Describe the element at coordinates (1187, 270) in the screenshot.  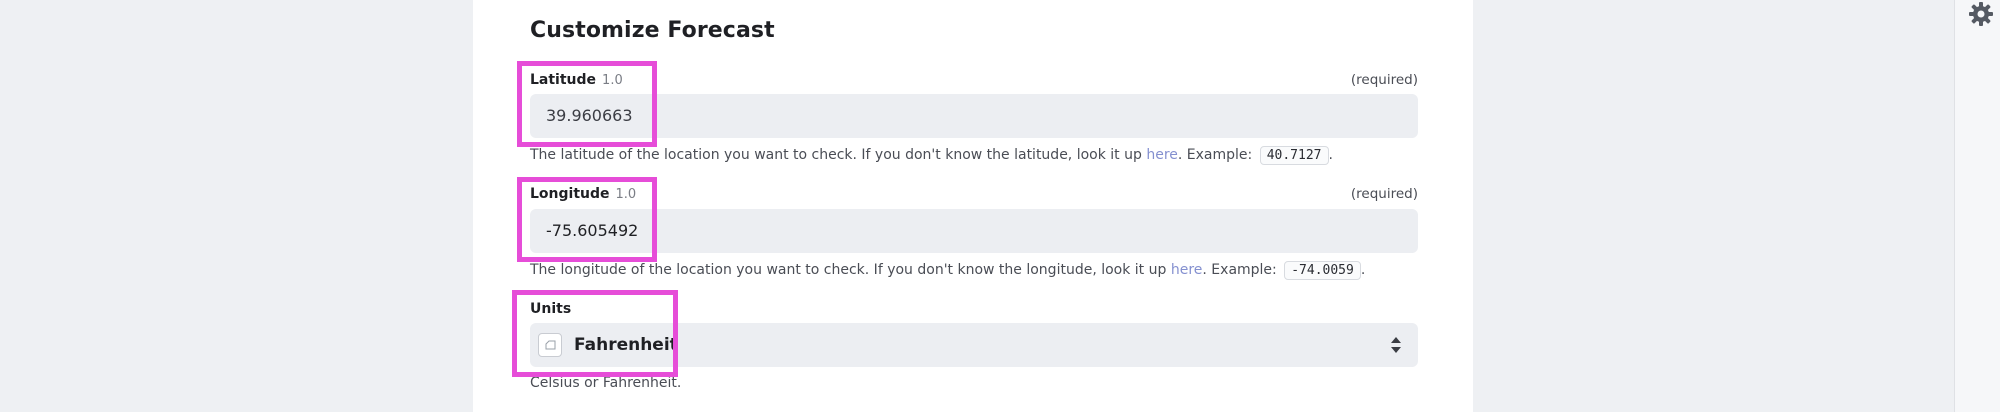
I see `longitude-help-link: here` at that location.